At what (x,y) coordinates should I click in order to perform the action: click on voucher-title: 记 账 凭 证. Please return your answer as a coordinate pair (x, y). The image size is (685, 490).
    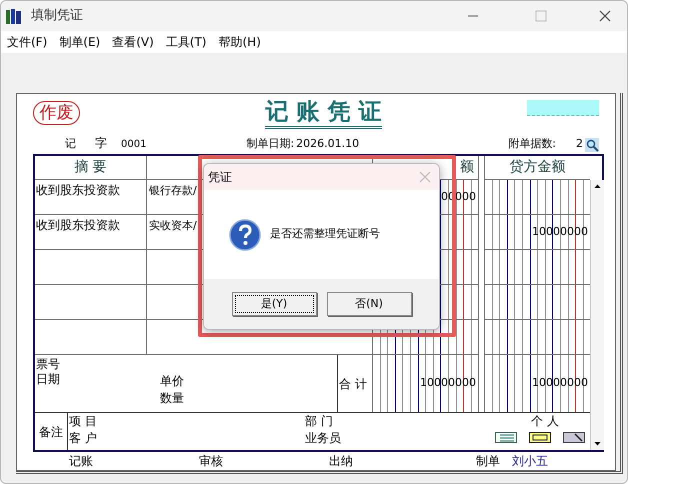
    Looking at the image, I should click on (323, 113).